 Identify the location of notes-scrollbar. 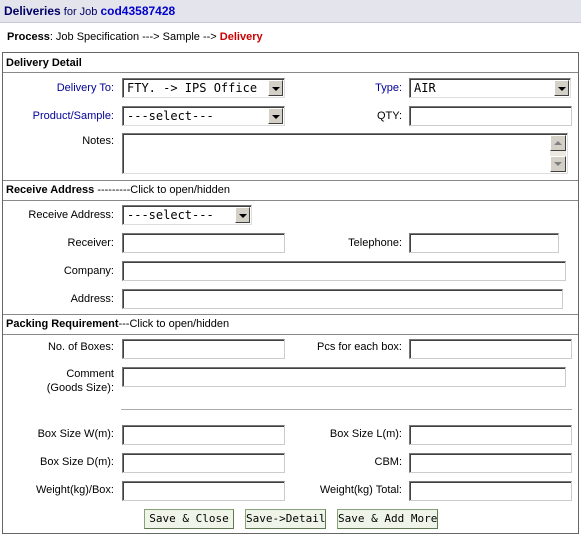
(558, 153).